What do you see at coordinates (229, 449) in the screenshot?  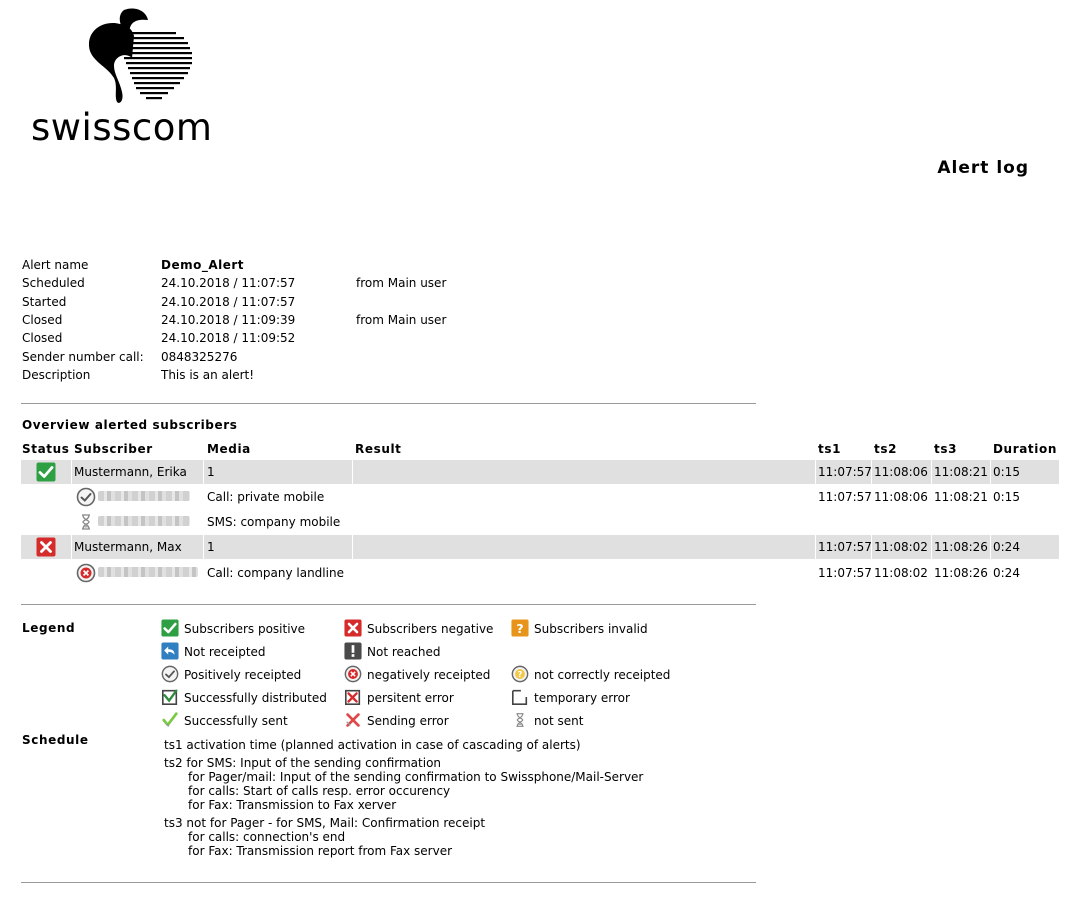 I see `column-header-media: Media` at bounding box center [229, 449].